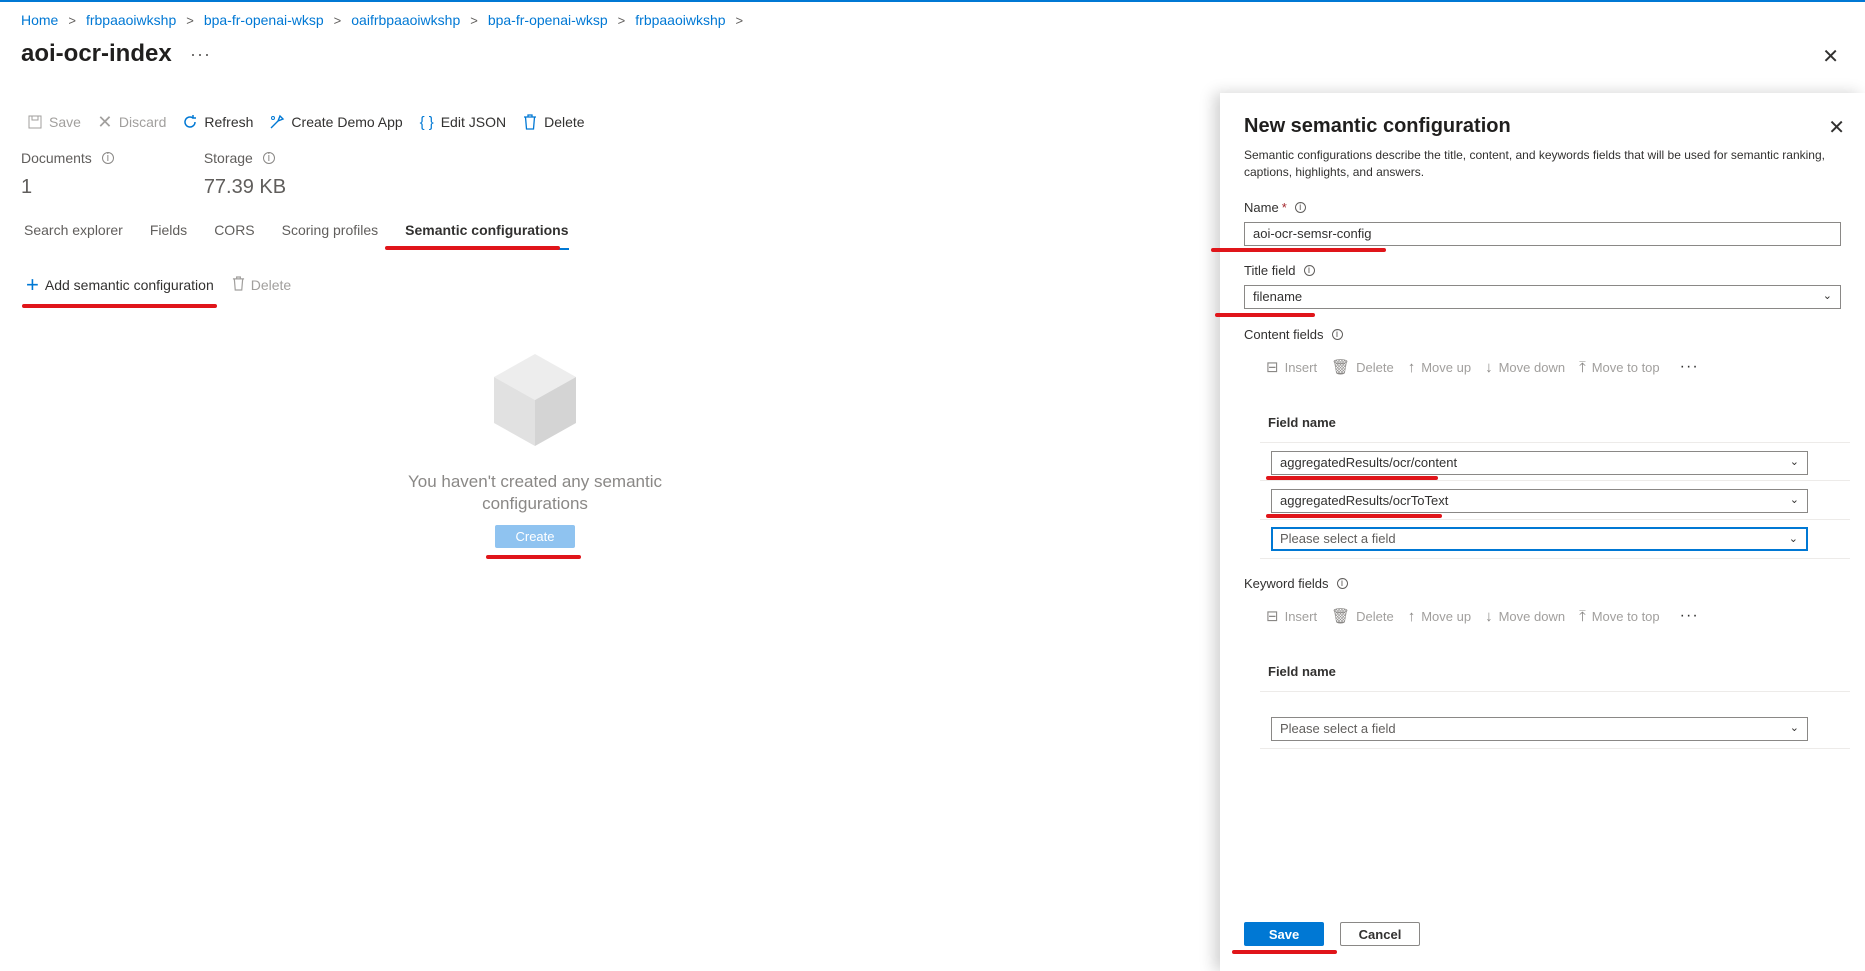 Image resolution: width=1865 pixels, height=971 pixels. What do you see at coordinates (1284, 334) in the screenshot?
I see `content-fields-label-text: Content fields` at bounding box center [1284, 334].